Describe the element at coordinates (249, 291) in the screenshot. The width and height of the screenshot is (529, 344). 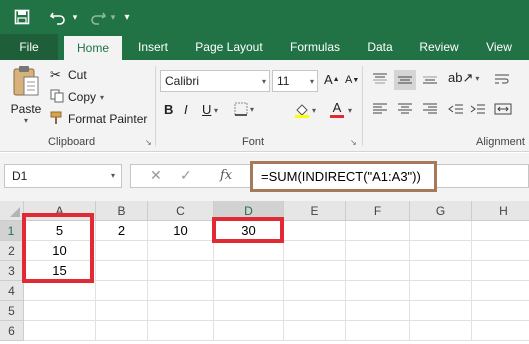
I see `cell-d4` at that location.